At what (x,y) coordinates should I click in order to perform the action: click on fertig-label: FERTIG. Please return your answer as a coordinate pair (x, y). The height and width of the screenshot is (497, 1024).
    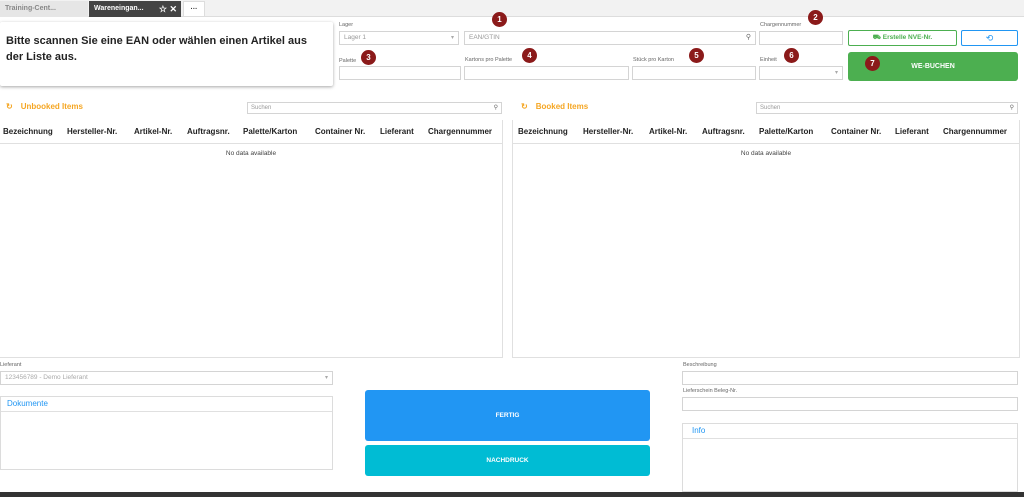
    Looking at the image, I should click on (507, 415).